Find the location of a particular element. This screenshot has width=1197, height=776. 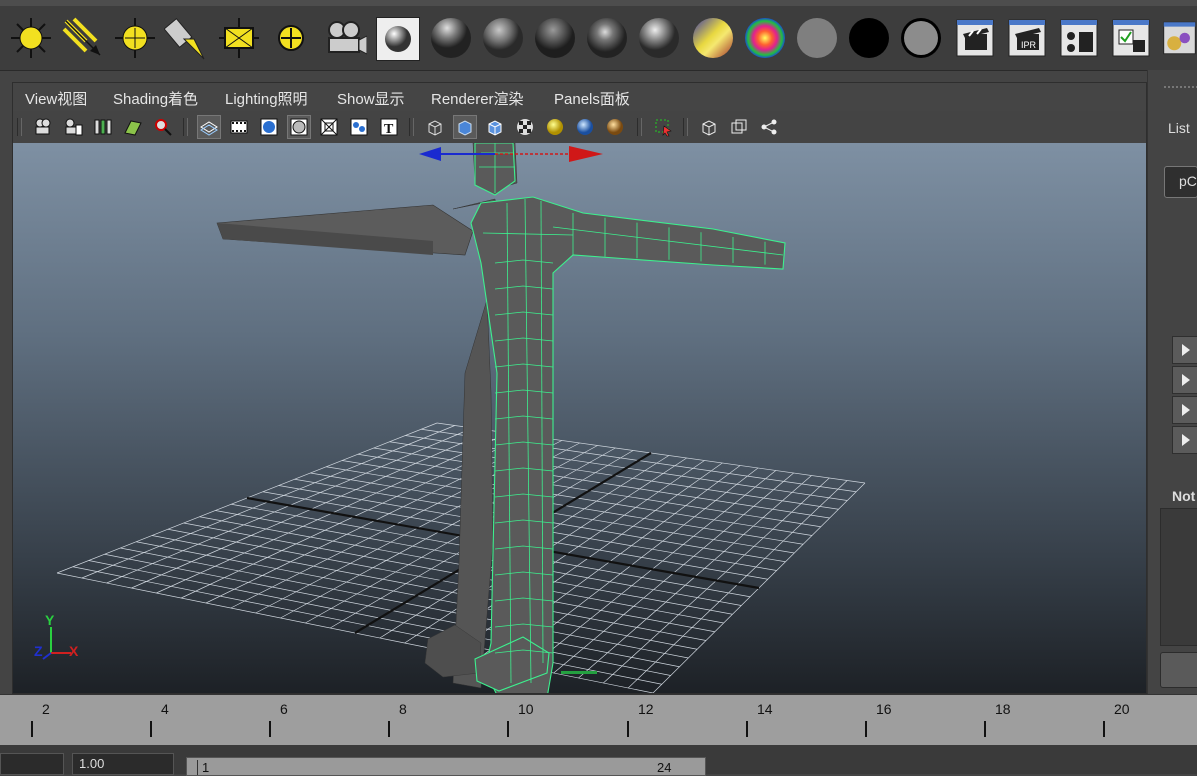

time-slider: 2 4 6 8 10 12 14 16 18 20 is located at coordinates (598, 719).